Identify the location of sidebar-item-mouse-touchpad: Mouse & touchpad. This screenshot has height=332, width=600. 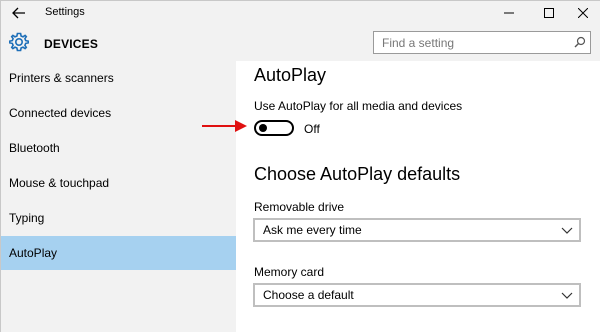
(118, 183).